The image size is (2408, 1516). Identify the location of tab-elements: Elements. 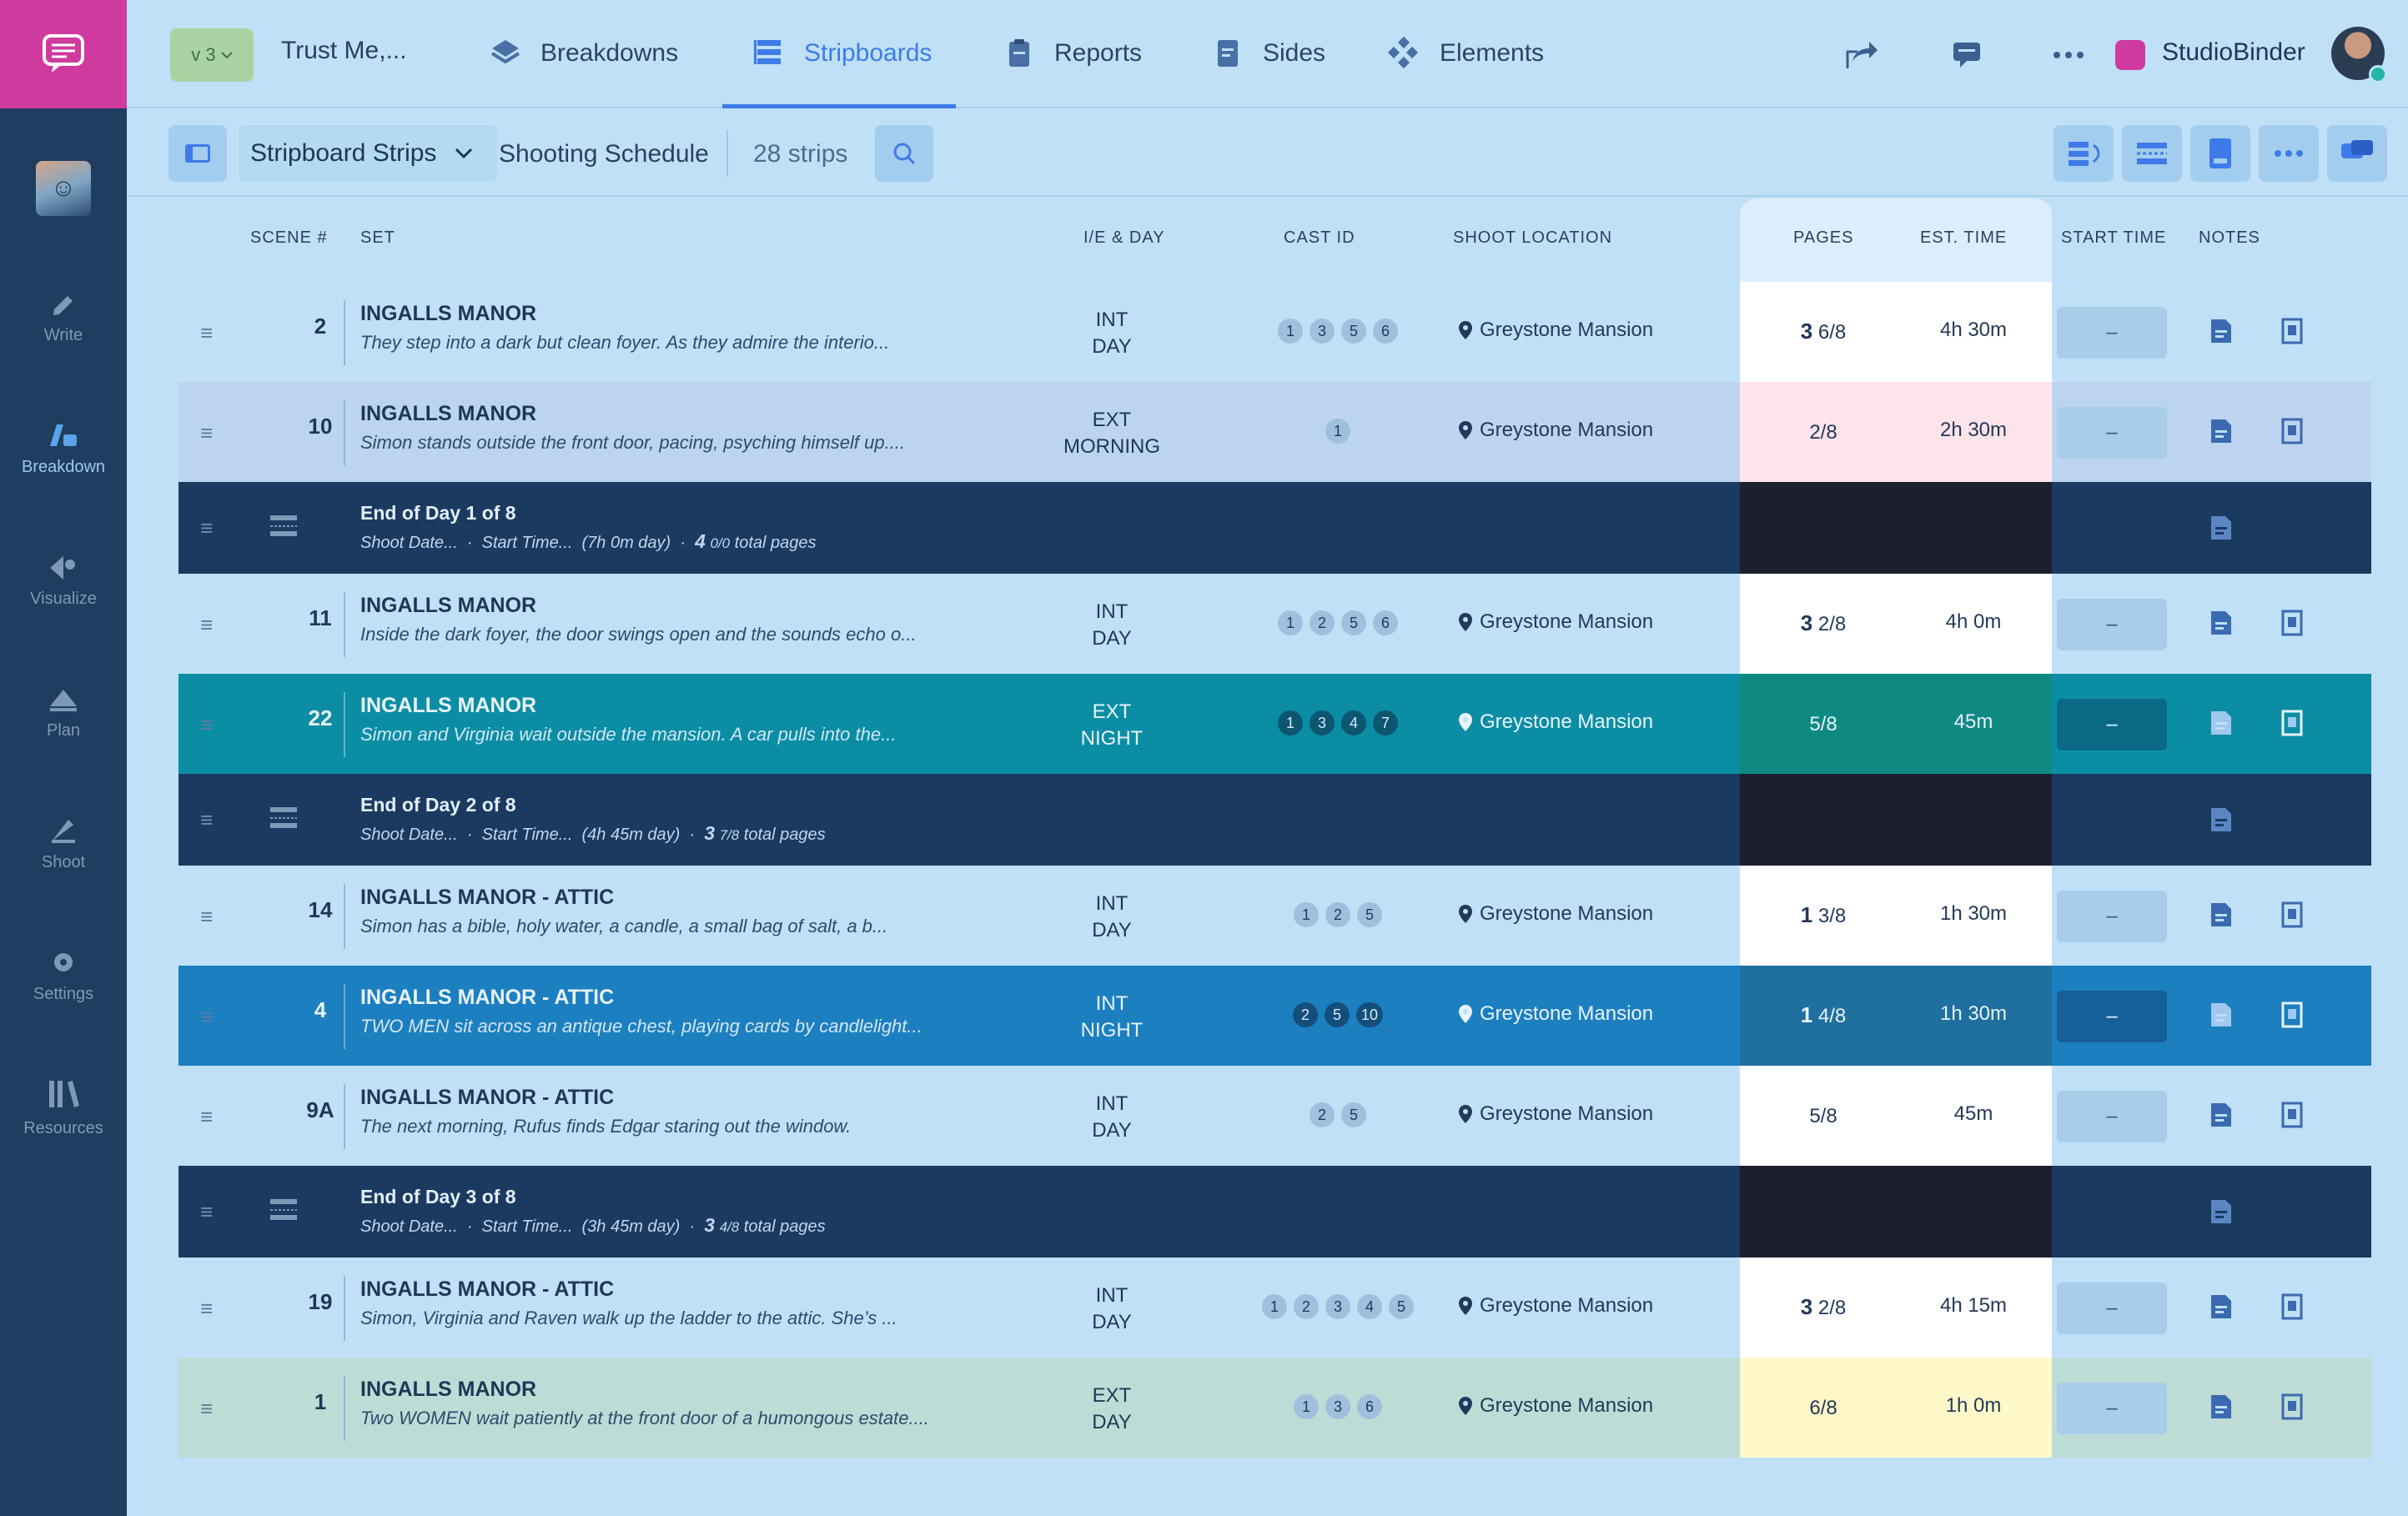
(1464, 53).